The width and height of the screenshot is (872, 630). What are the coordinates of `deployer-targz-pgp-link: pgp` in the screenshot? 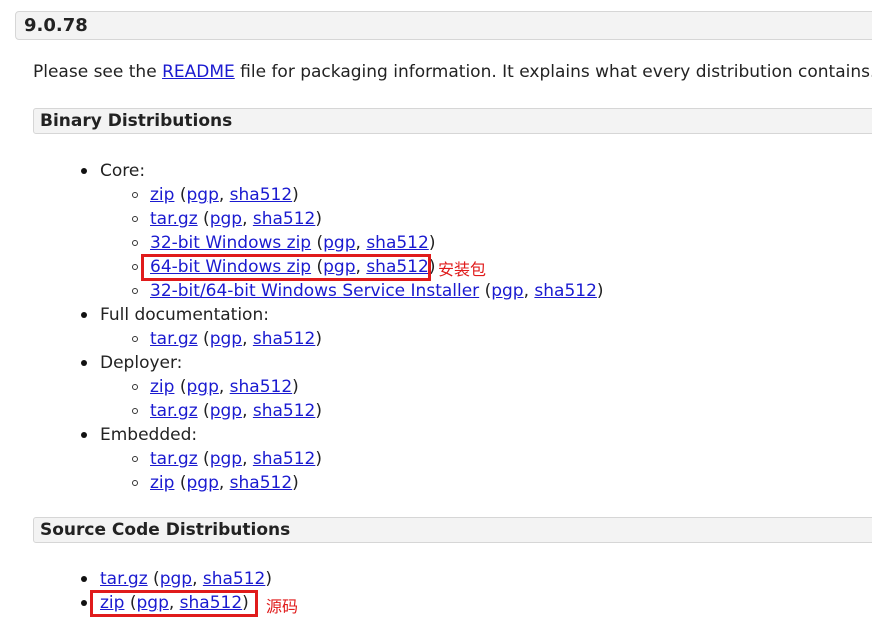 It's located at (226, 411).